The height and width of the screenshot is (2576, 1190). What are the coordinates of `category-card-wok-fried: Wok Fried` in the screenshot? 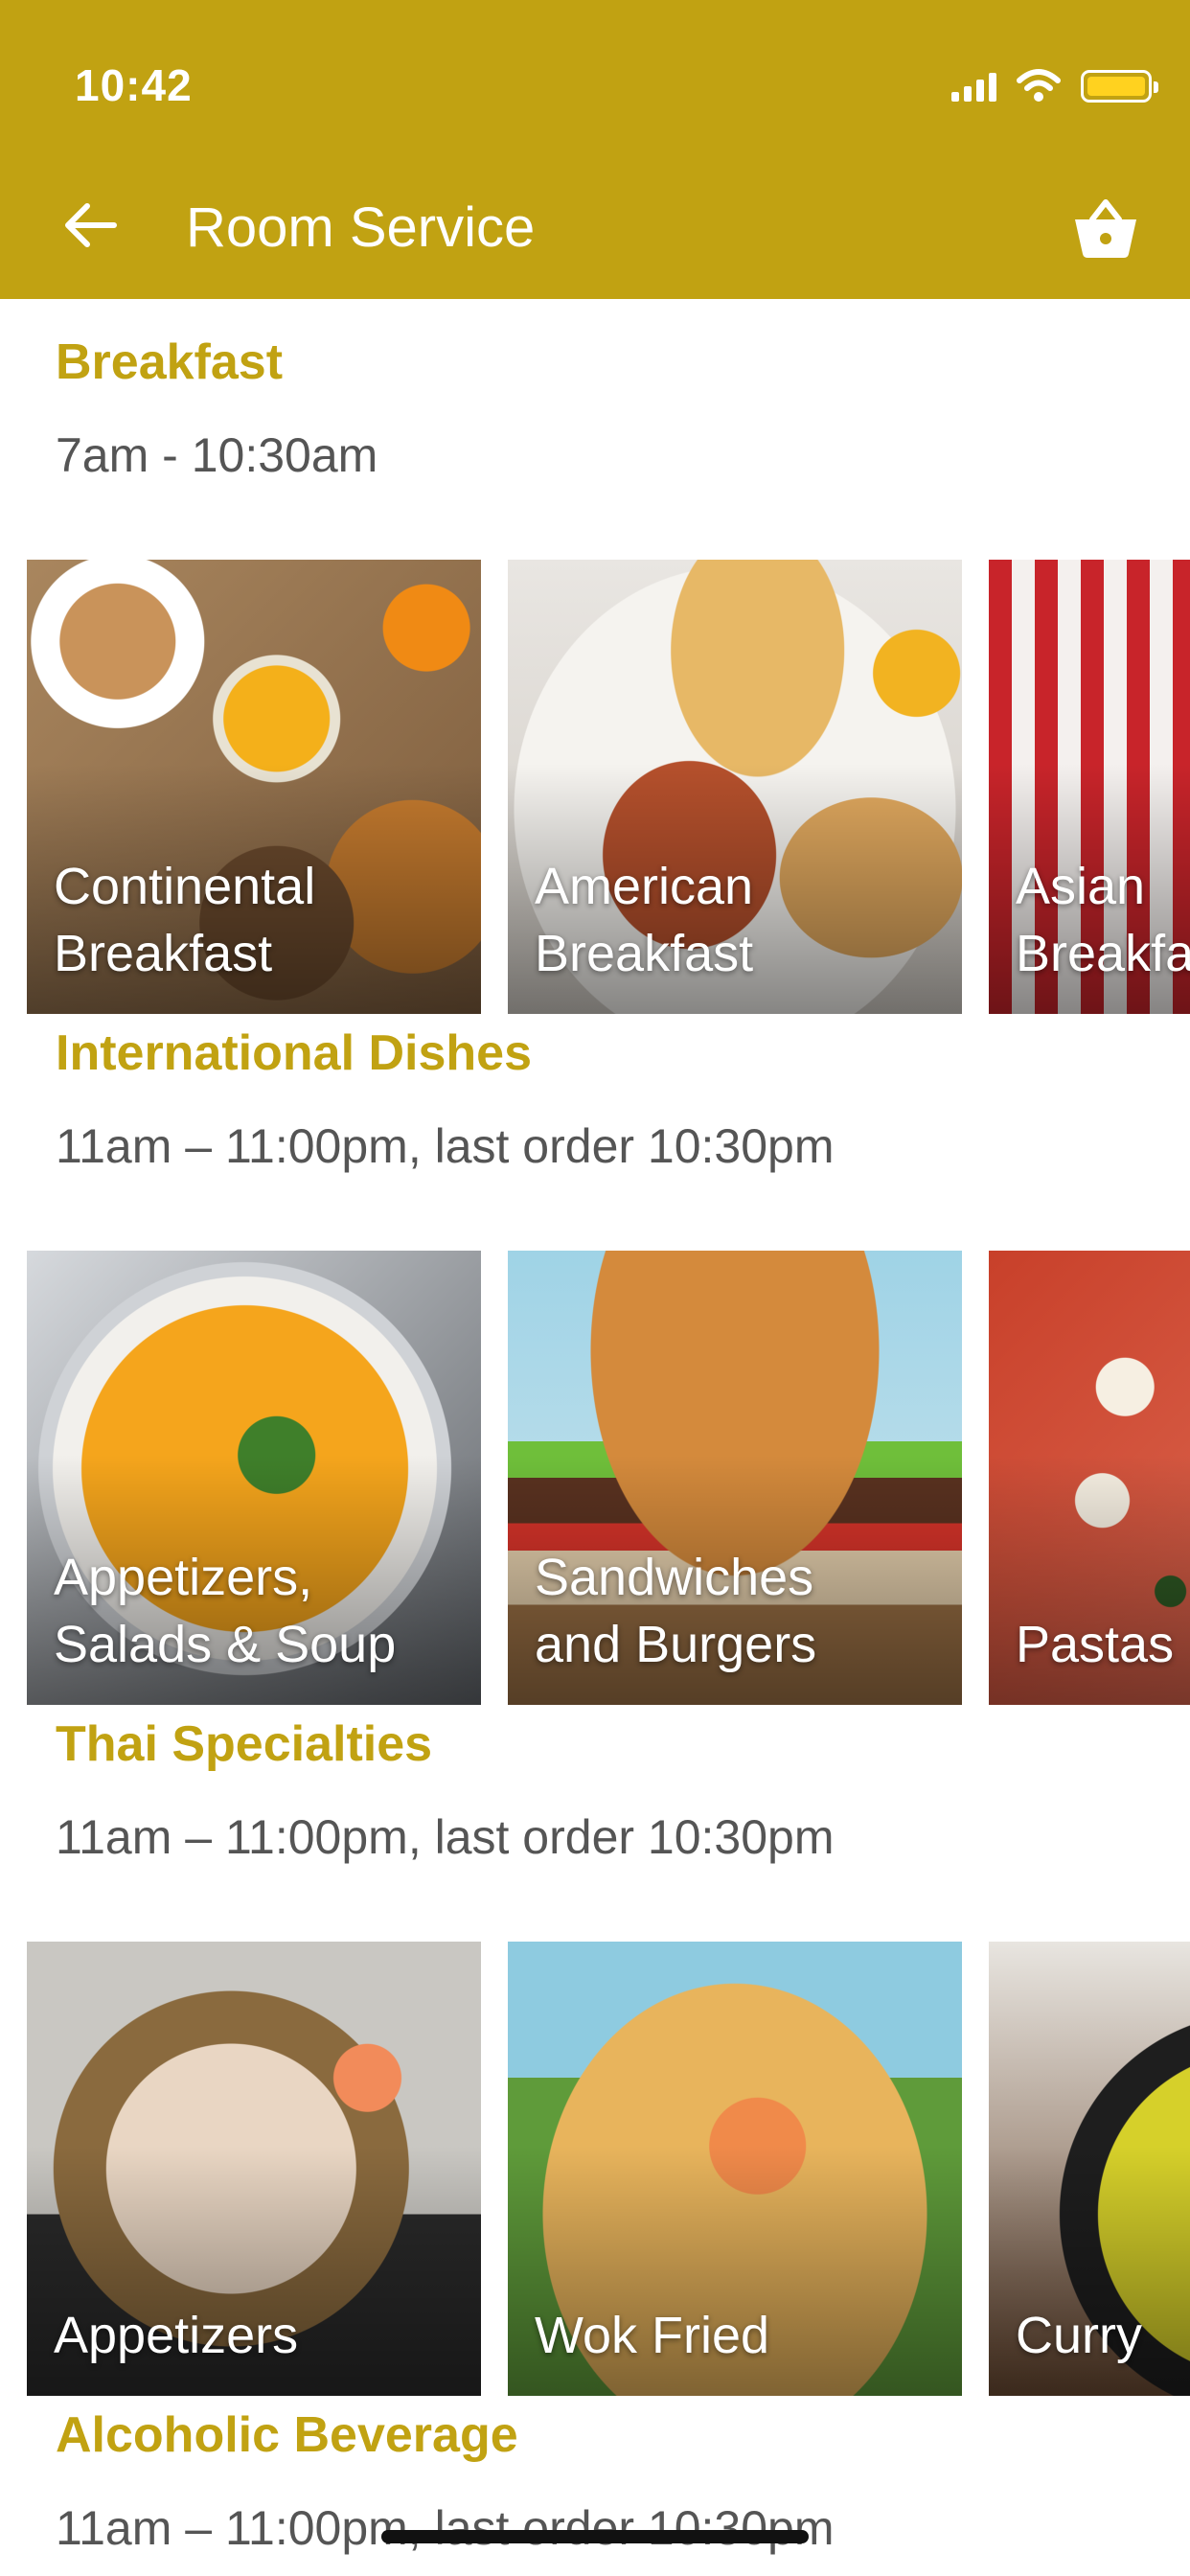 It's located at (735, 2169).